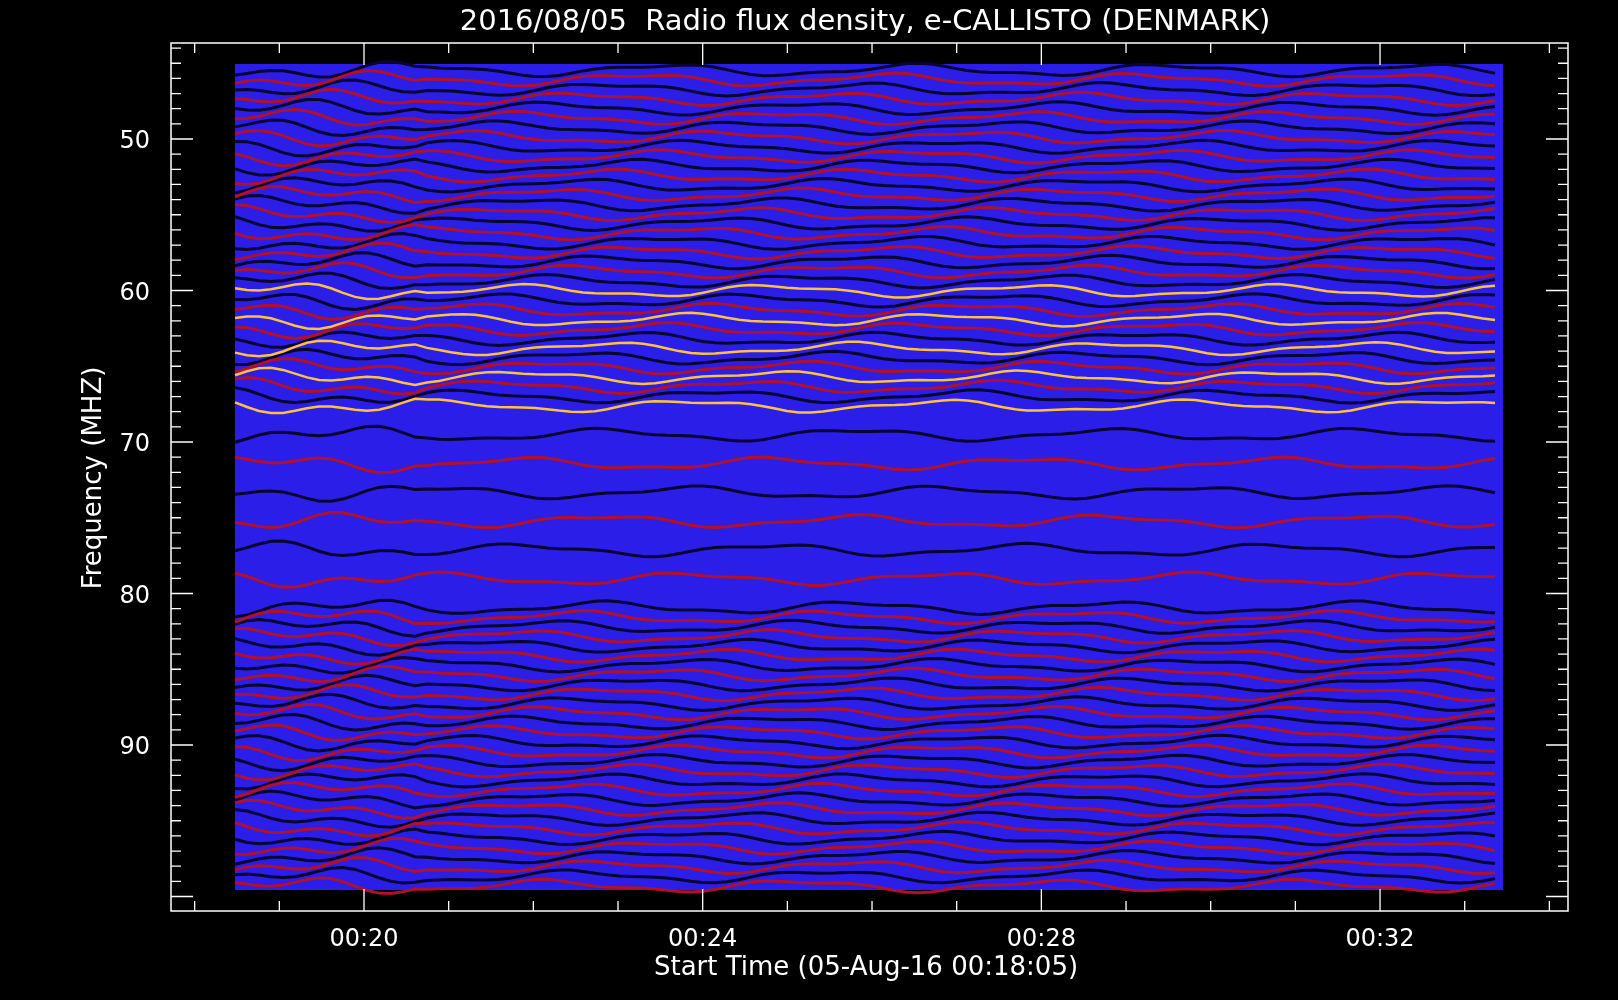  I want to click on x-tick-label: 00:28, so click(1041, 938).